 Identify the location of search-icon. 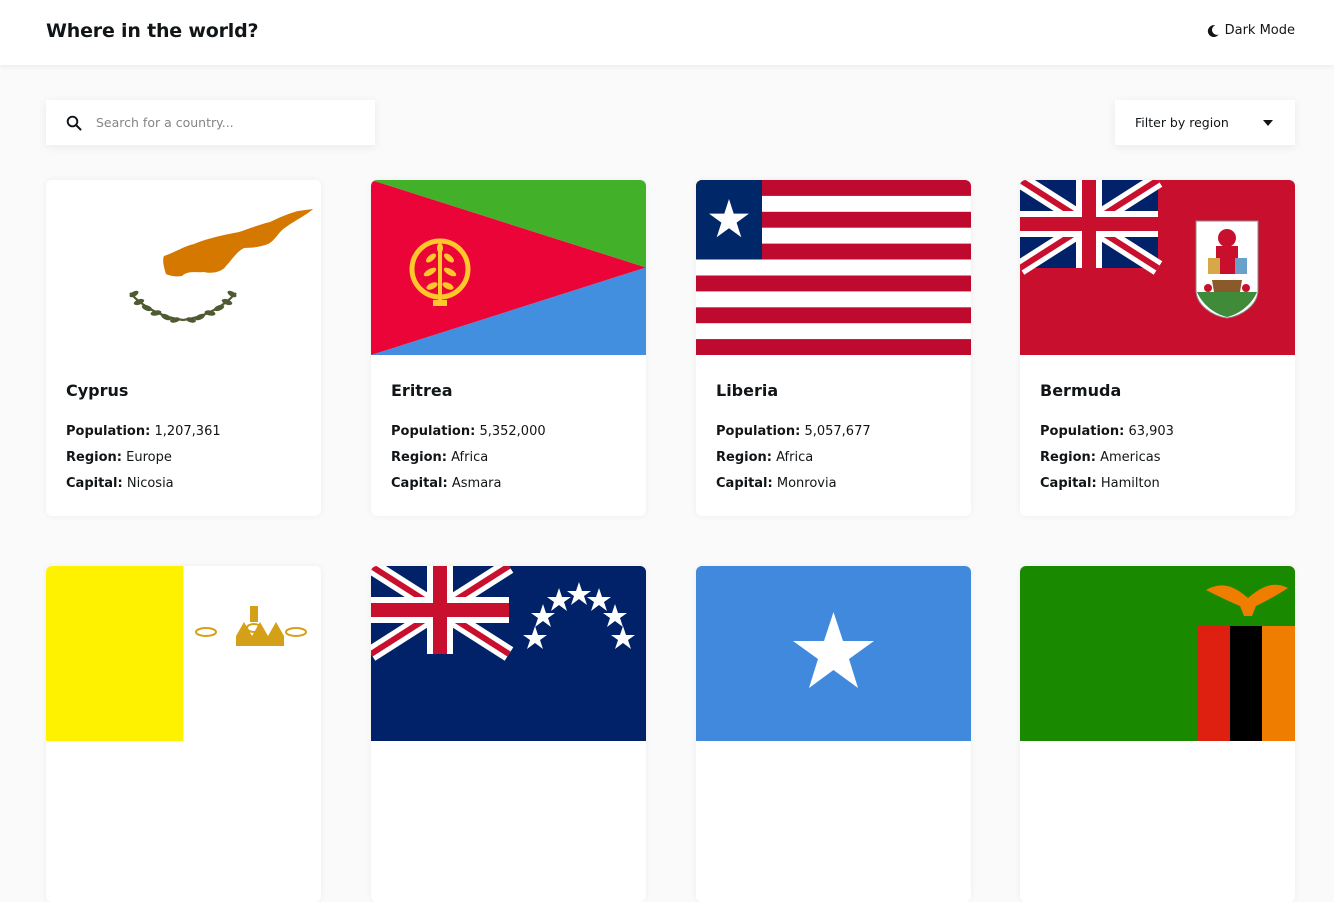
(74, 122).